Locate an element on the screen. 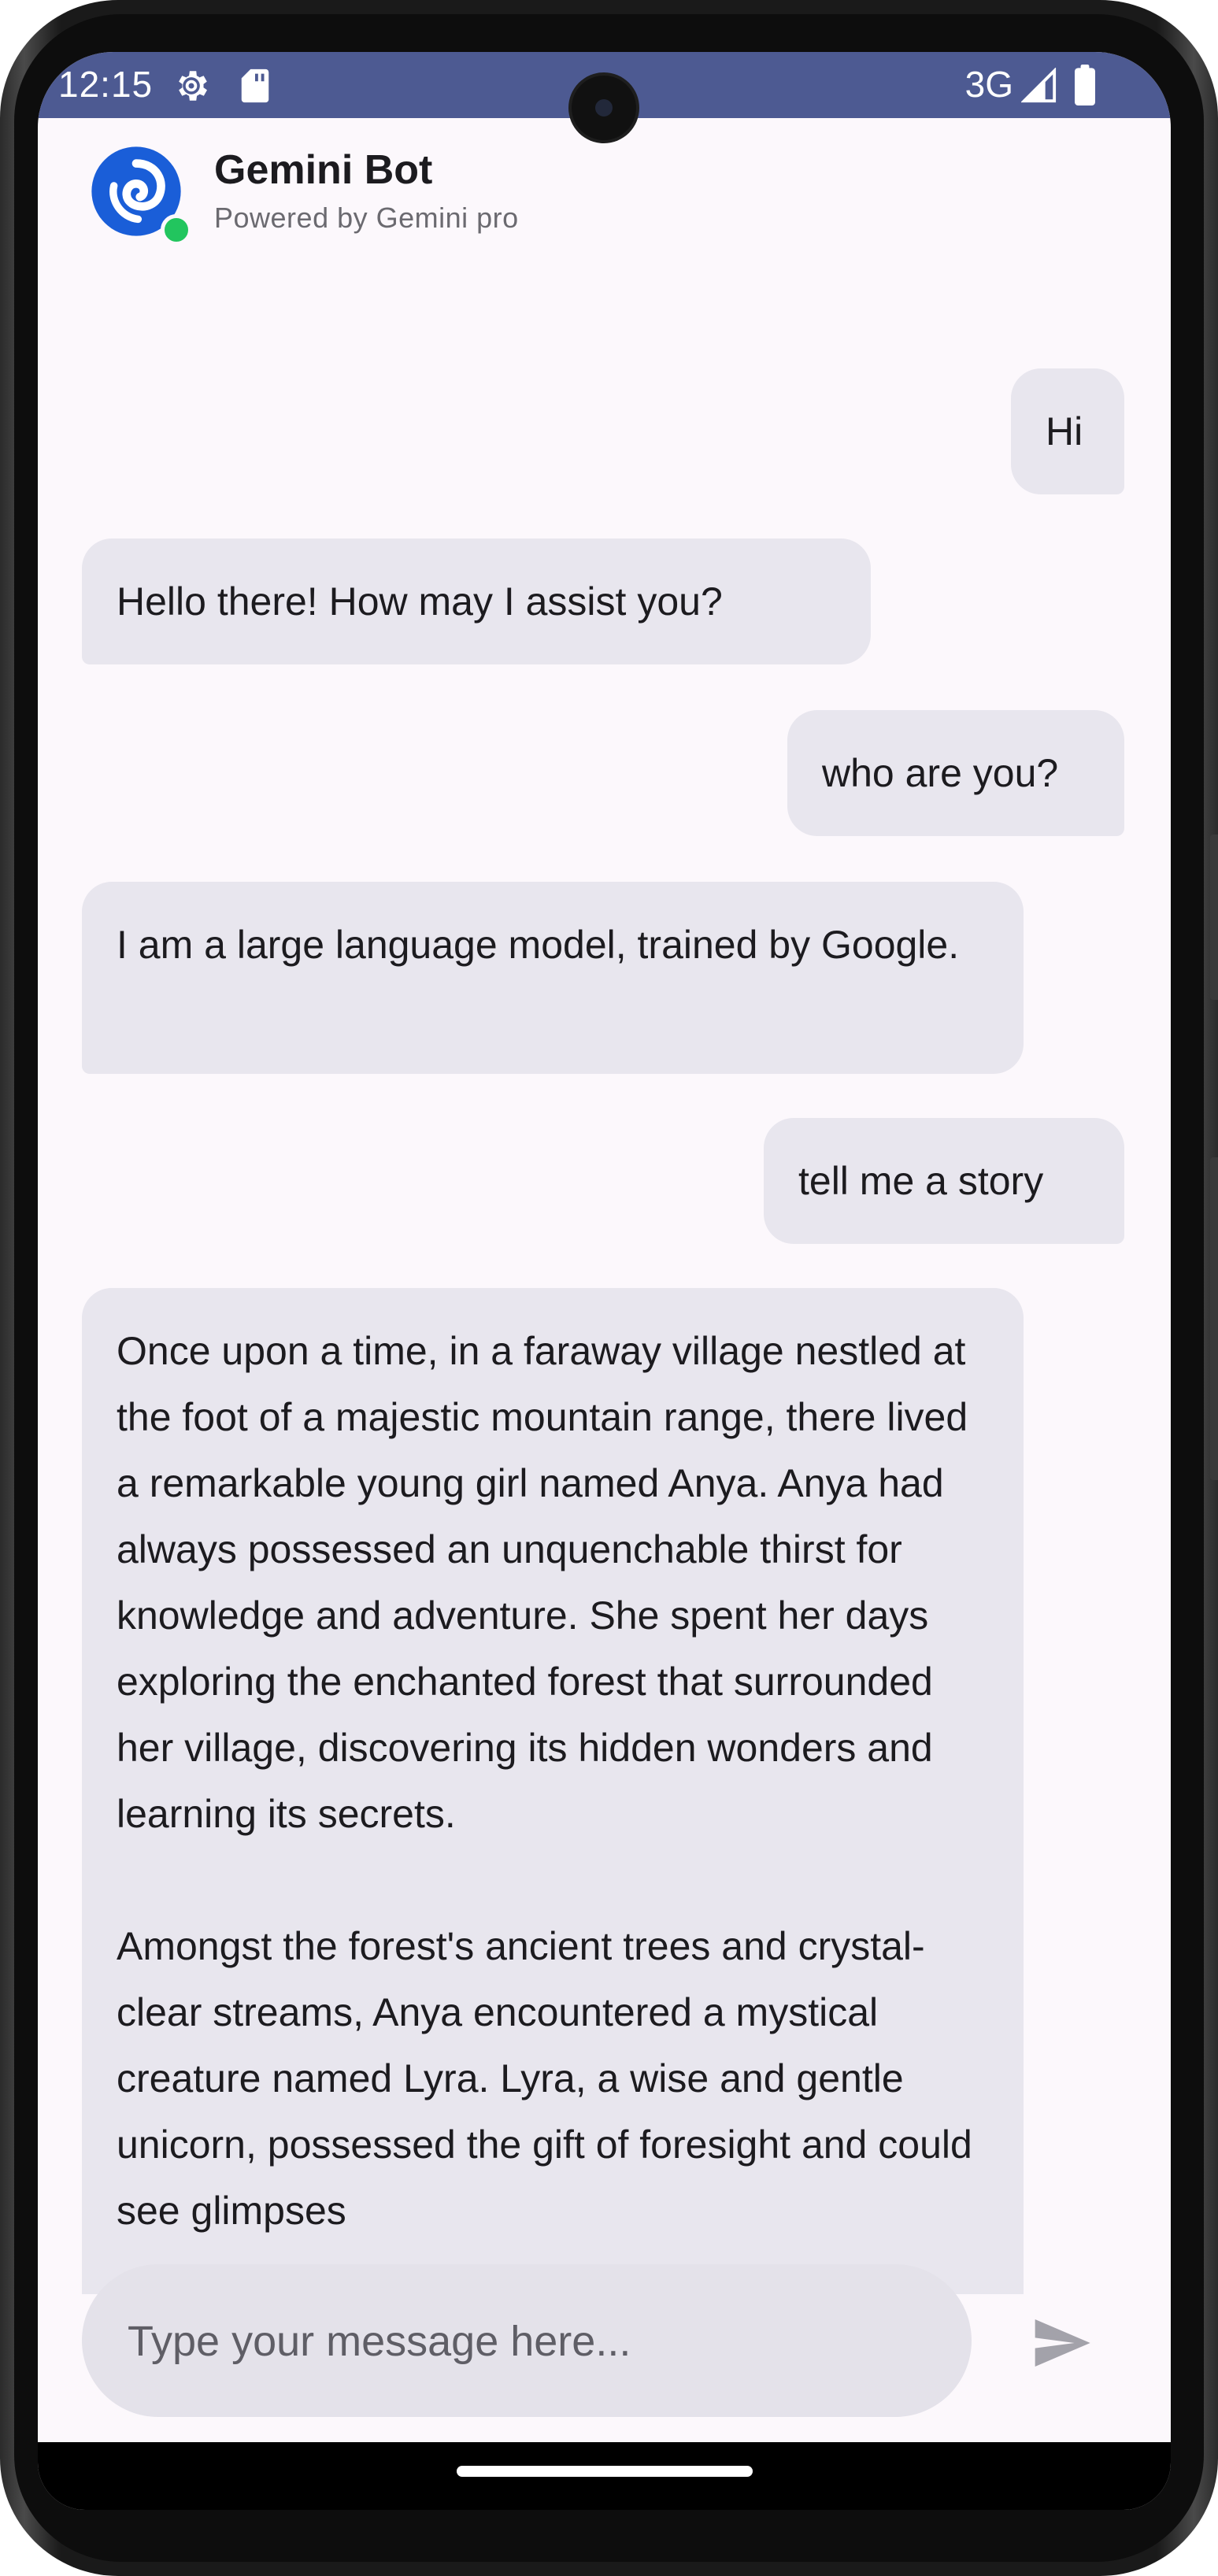 This screenshot has width=1218, height=2576. sd-card-icon is located at coordinates (255, 85).